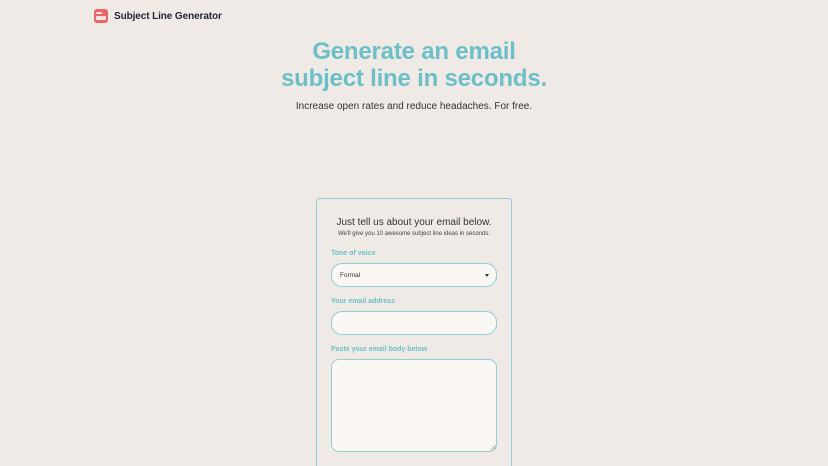  Describe the element at coordinates (363, 301) in the screenshot. I see `email-label: Your email address` at that location.